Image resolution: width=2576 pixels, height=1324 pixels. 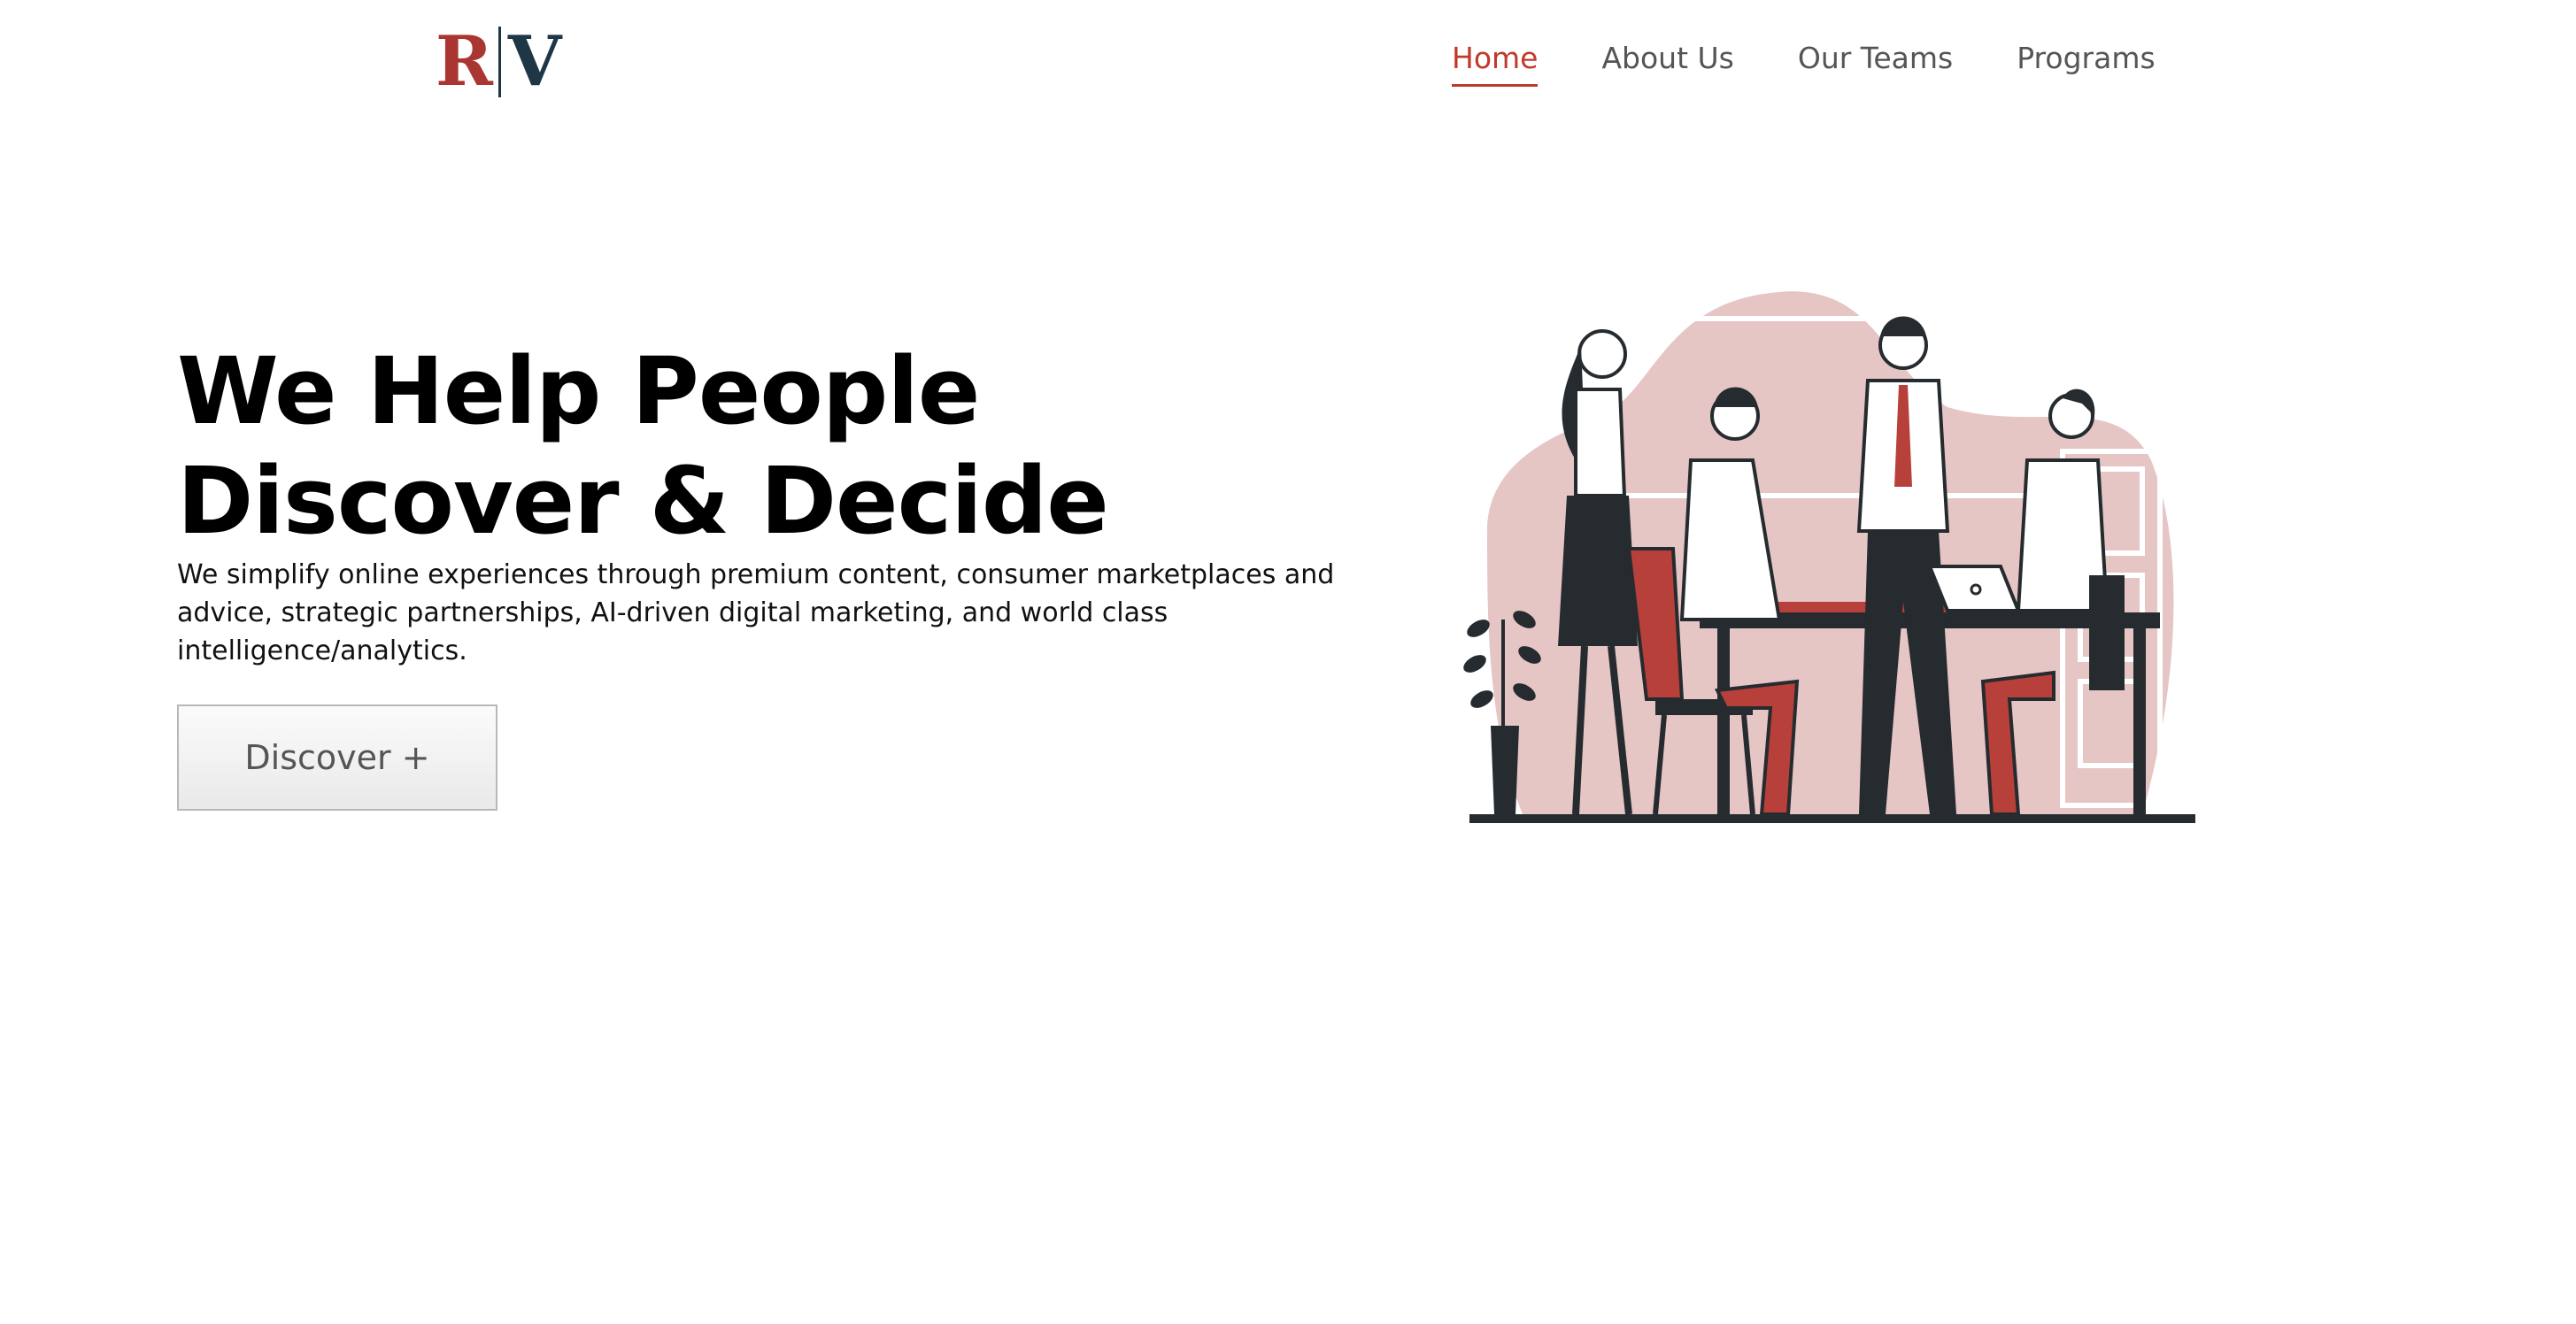 I want to click on team-meeting-illustration, so click(x=1829, y=557).